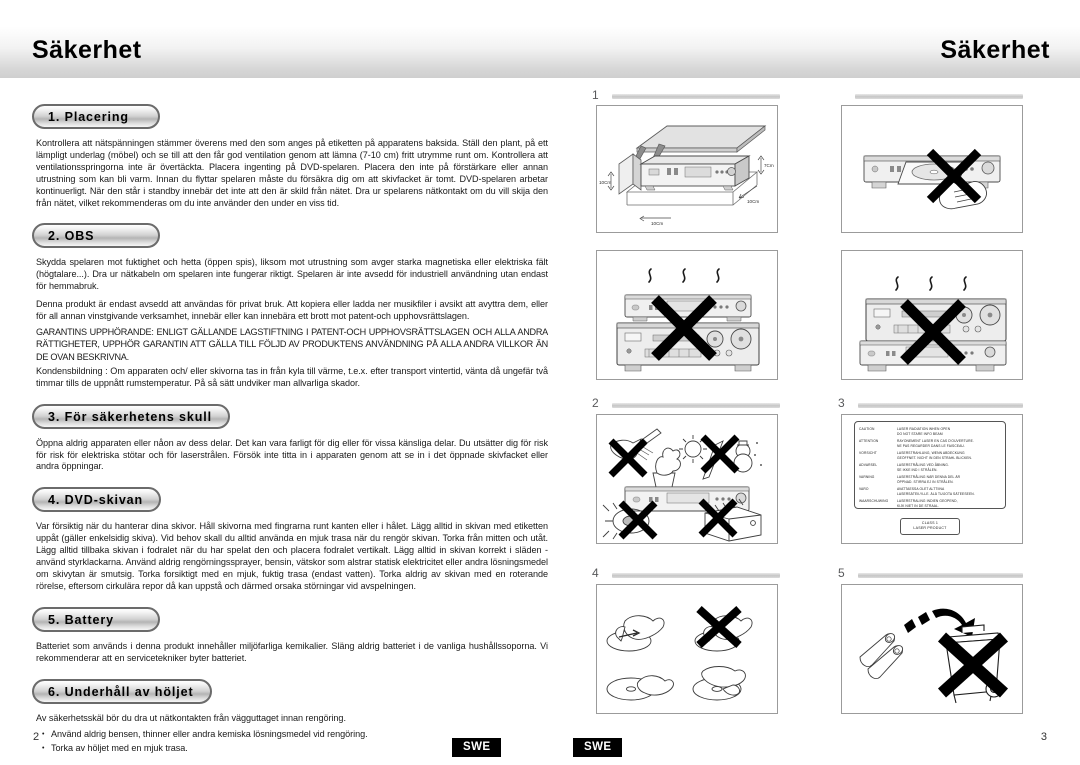 The image size is (1080, 765). What do you see at coordinates (595, 95) in the screenshot?
I see `figure-number-1: 1` at bounding box center [595, 95].